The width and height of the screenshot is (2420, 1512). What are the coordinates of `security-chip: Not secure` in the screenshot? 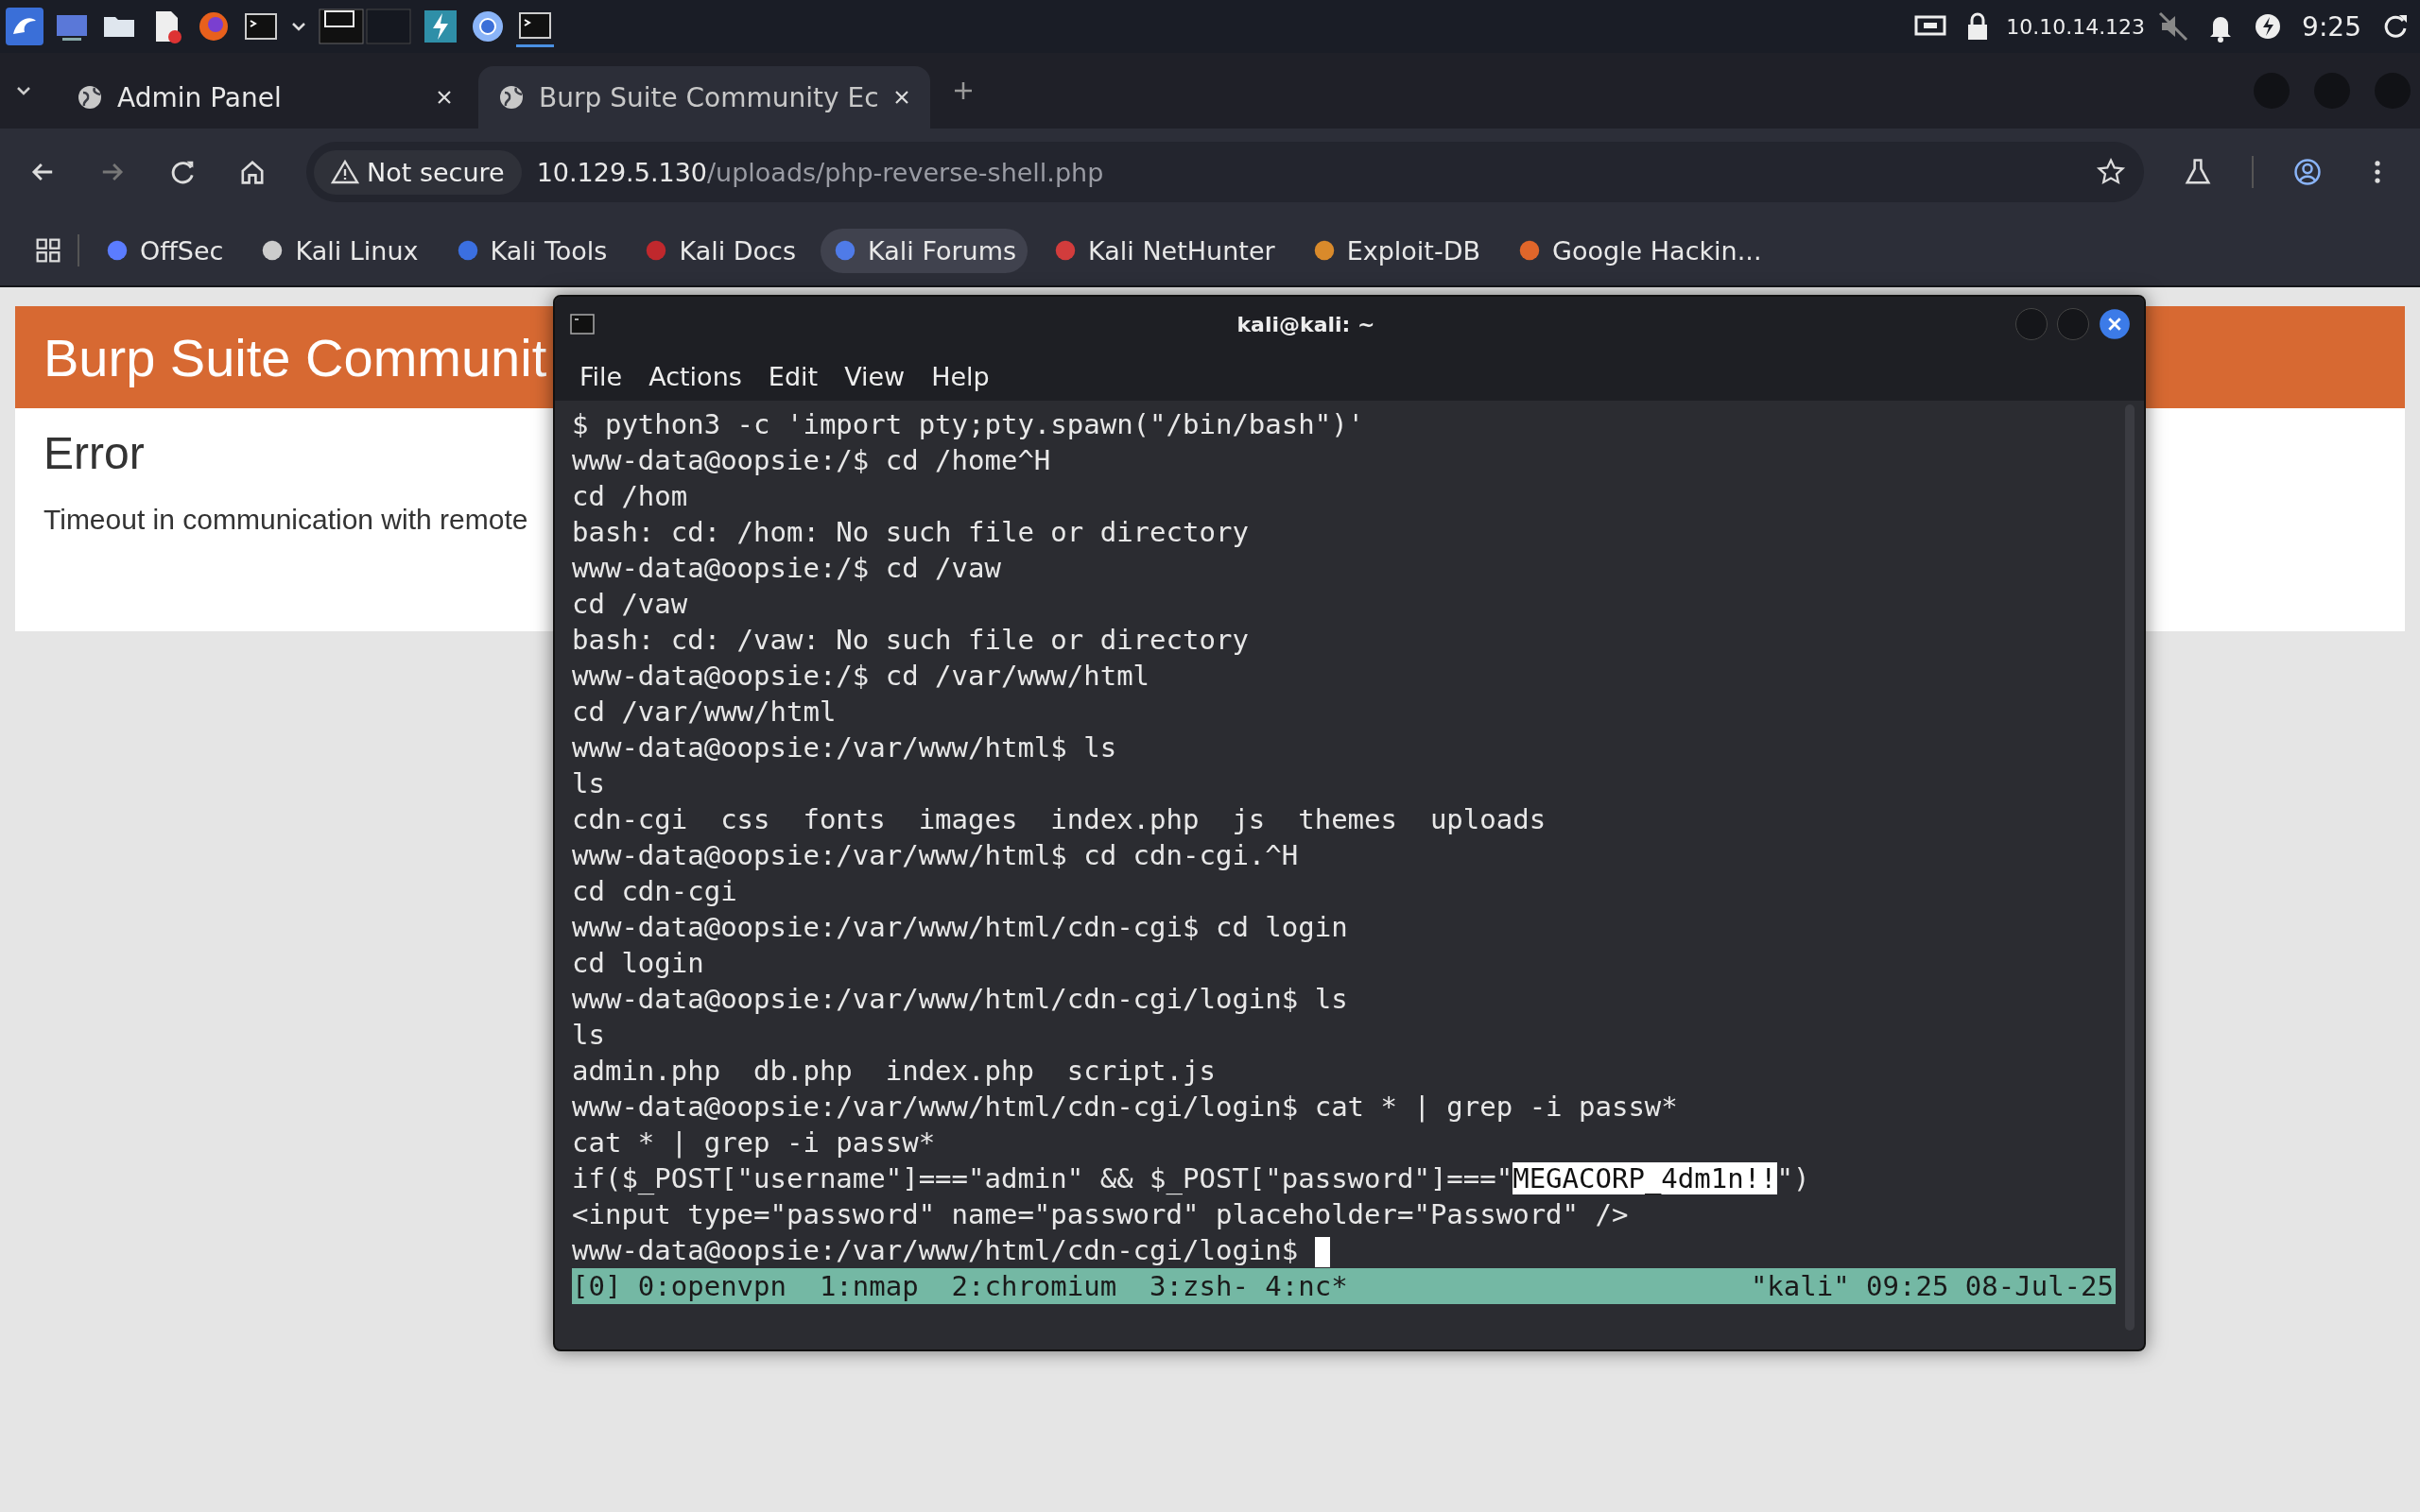 It's located at (418, 172).